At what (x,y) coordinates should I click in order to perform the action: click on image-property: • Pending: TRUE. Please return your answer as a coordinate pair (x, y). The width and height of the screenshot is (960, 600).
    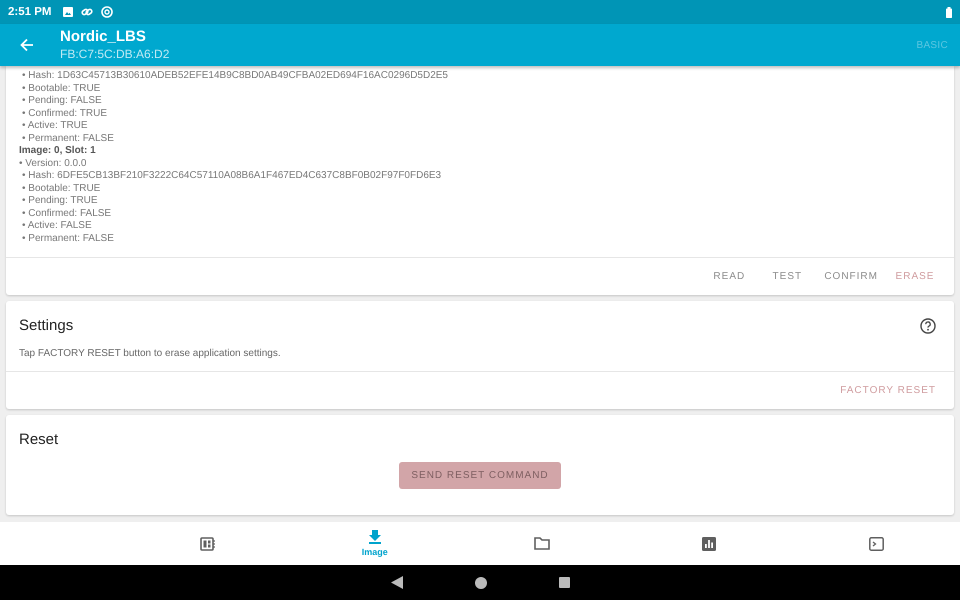
    Looking at the image, I should click on (60, 201).